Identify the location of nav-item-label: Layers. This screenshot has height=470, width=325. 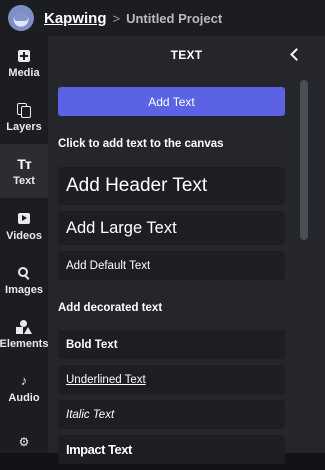
(24, 126).